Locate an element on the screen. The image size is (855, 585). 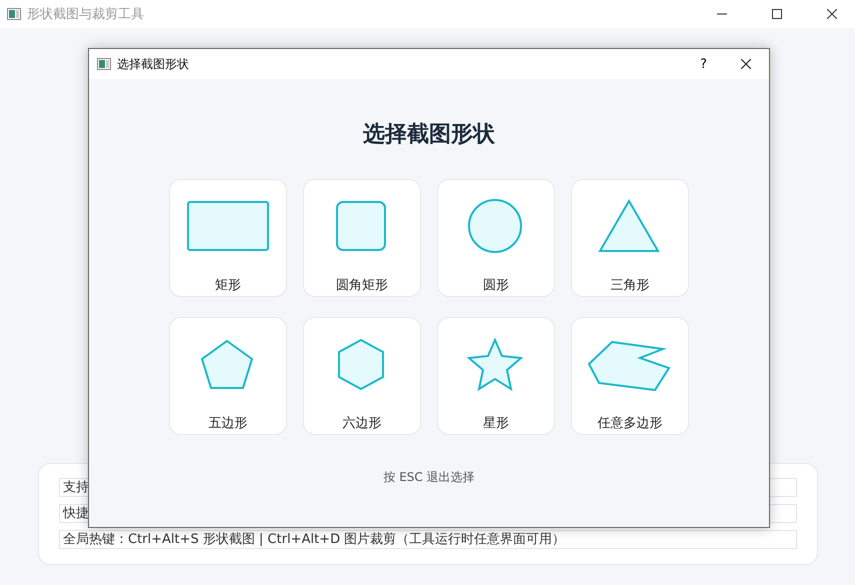
shape-option: 三角形 is located at coordinates (630, 238).